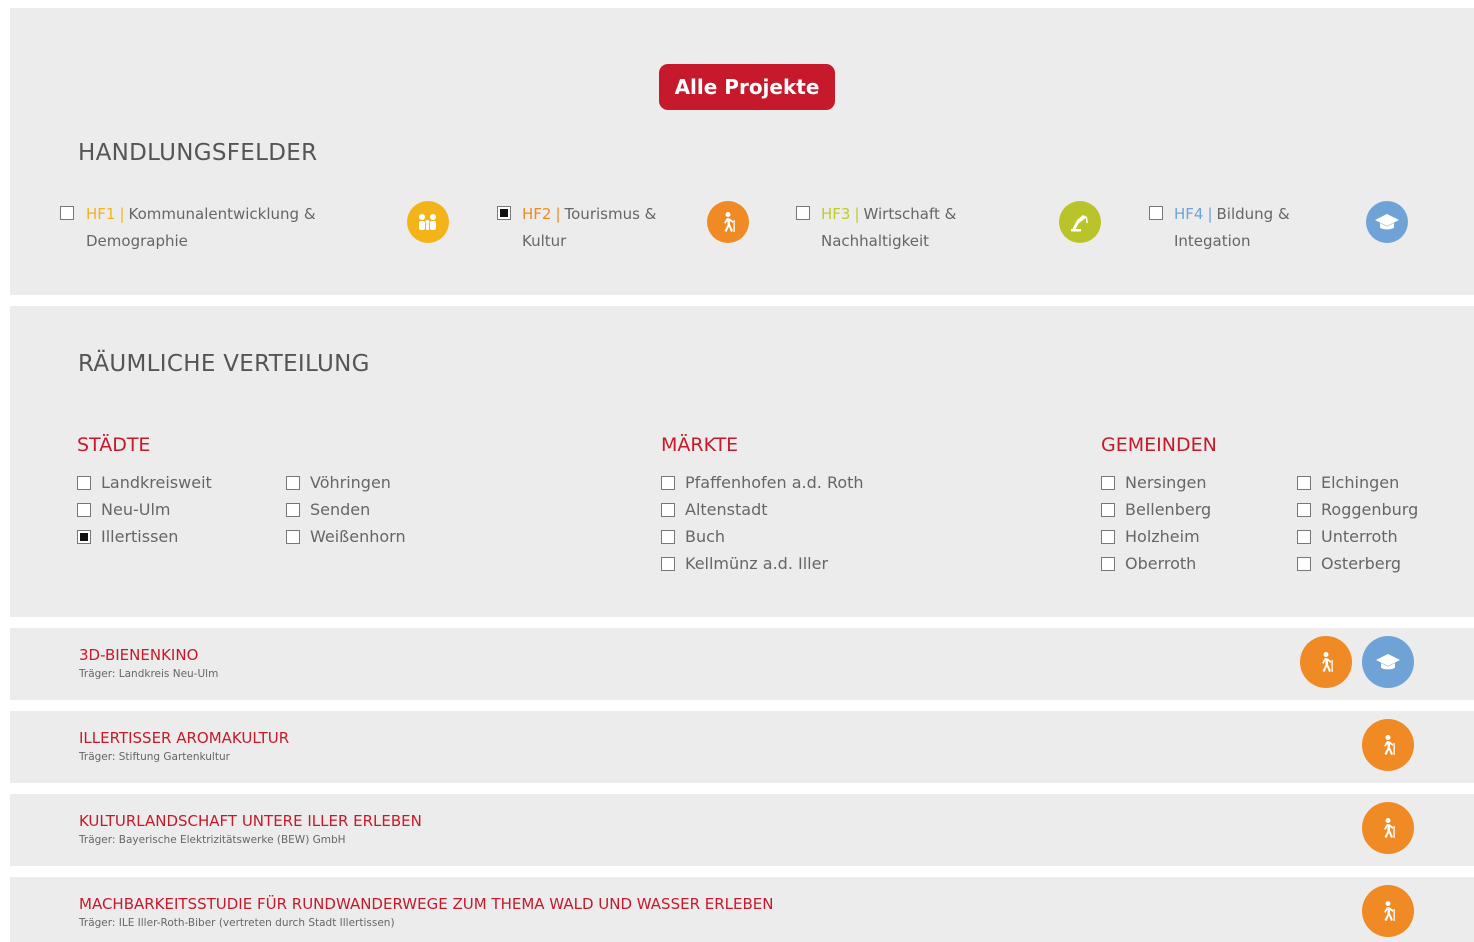 The height and width of the screenshot is (942, 1474). I want to click on location-option-label: Illertissen, so click(140, 536).